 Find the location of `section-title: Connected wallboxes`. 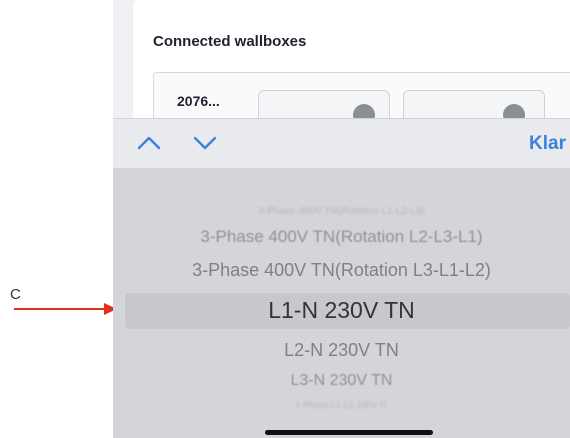

section-title: Connected wallboxes is located at coordinates (230, 41).